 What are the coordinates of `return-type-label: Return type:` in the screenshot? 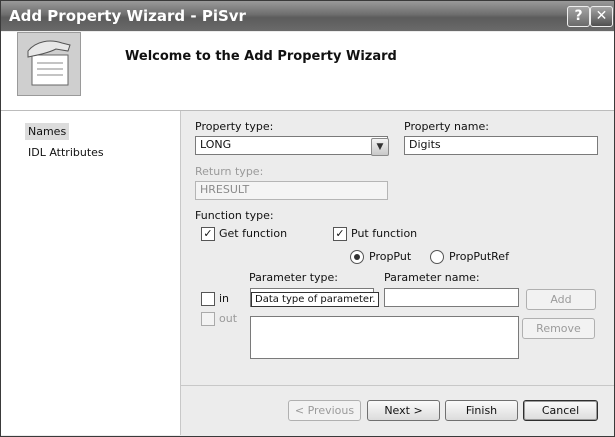 It's located at (229, 171).